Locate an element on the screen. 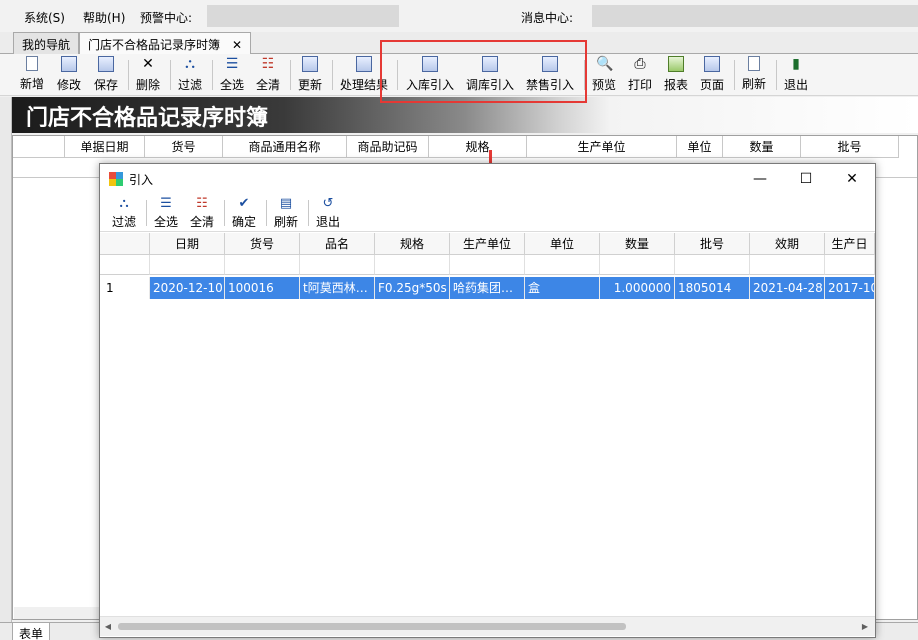 Image resolution: width=918 pixels, height=640 pixels. table-cell: 2017-10 is located at coordinates (850, 288).